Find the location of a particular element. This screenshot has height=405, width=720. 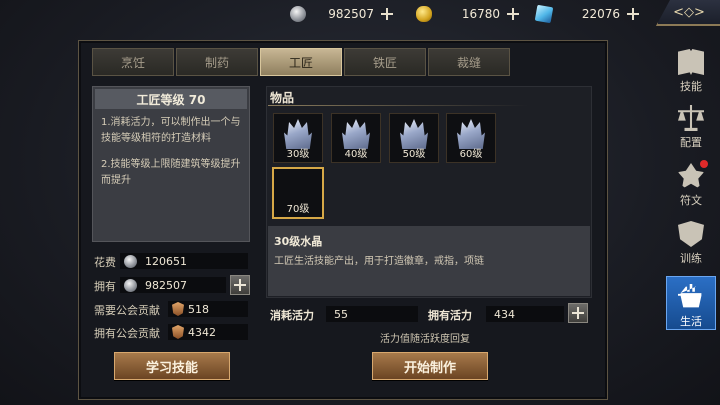

skill-desc-1: 1.消耗活力，可以制作出一个与技能等级相符的打造材料 is located at coordinates (171, 130).